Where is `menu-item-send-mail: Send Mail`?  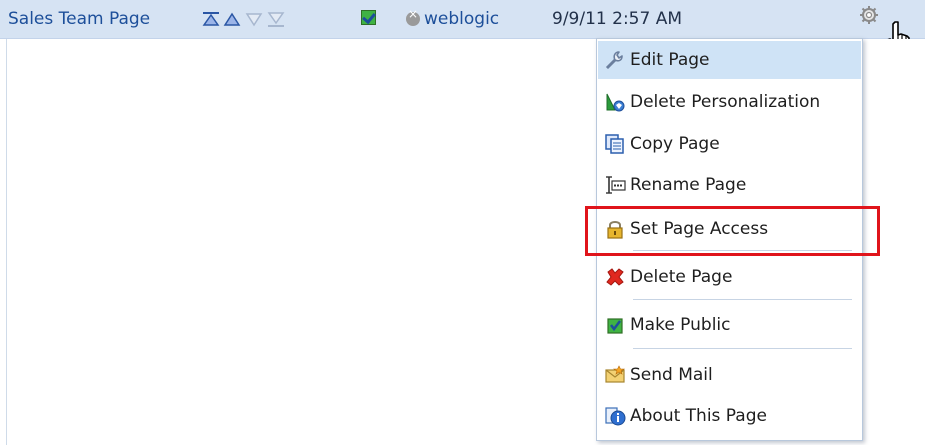 menu-item-send-mail: Send Mail is located at coordinates (729, 375).